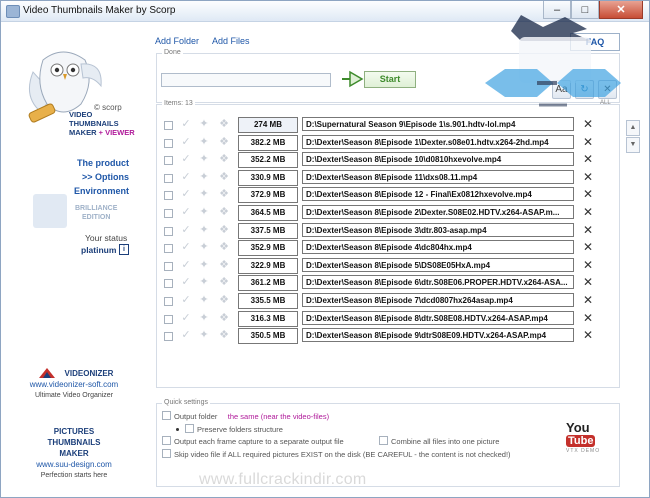 The width and height of the screenshot is (650, 498). What do you see at coordinates (124, 249) in the screenshot?
I see `status-info-icon: i` at bounding box center [124, 249].